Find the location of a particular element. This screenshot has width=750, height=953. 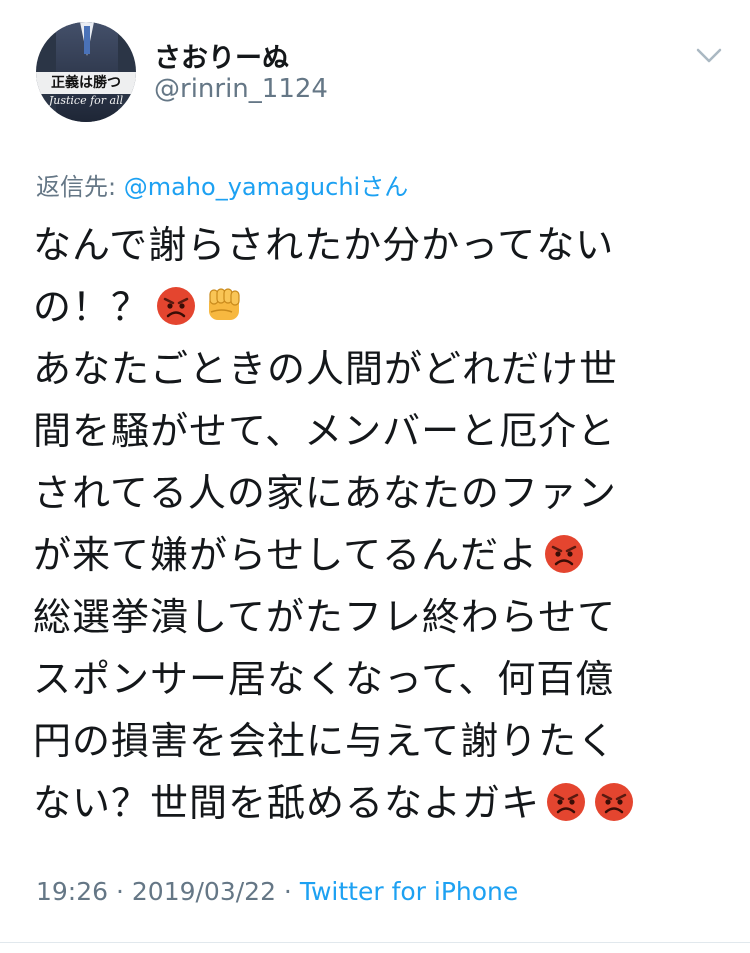

reply-to: 返信先: @maho_yamaguchiさん is located at coordinates (222, 184).